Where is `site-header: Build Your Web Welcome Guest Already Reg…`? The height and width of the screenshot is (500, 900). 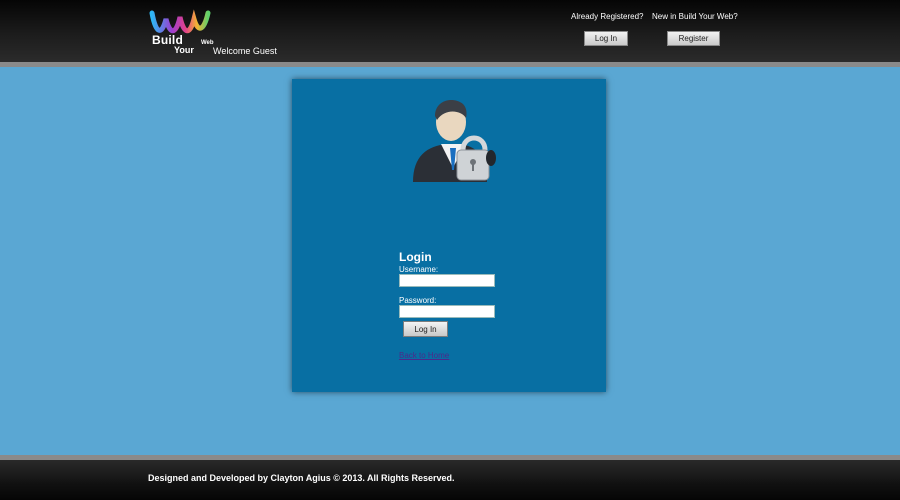
site-header: Build Your Web Welcome Guest Already Reg… is located at coordinates (450, 31).